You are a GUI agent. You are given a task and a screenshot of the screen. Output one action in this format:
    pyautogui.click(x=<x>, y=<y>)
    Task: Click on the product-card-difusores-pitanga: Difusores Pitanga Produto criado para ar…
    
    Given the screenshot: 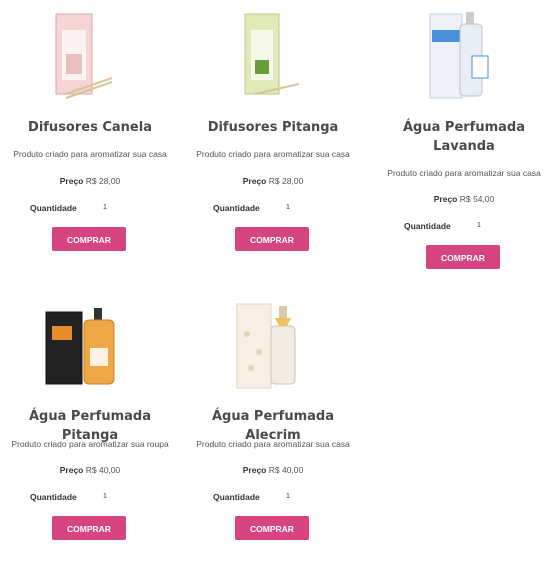 What is the action you would take?
    pyautogui.click(x=273, y=130)
    